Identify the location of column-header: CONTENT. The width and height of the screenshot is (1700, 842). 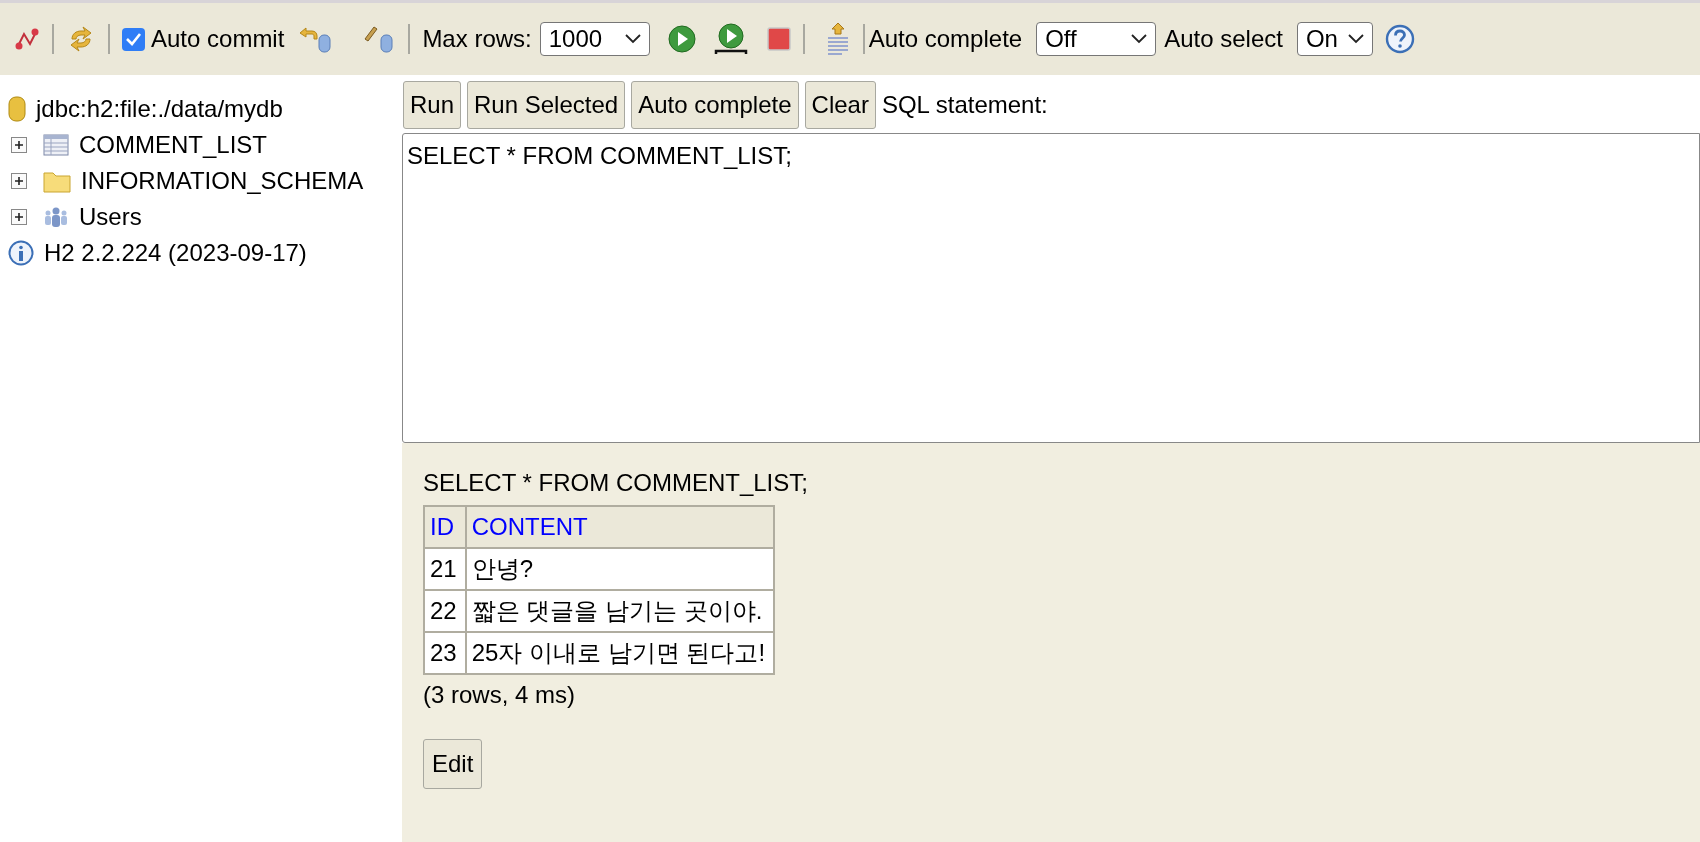
(620, 527).